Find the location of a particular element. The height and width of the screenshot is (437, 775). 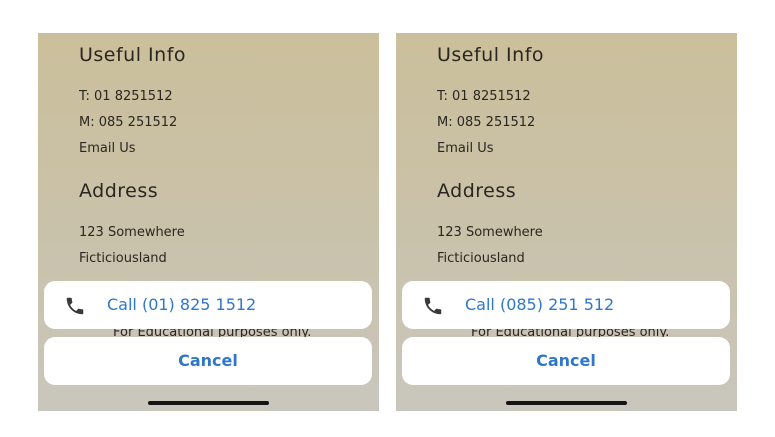

call-action-button: Call (01) 825 1512 is located at coordinates (208, 305).